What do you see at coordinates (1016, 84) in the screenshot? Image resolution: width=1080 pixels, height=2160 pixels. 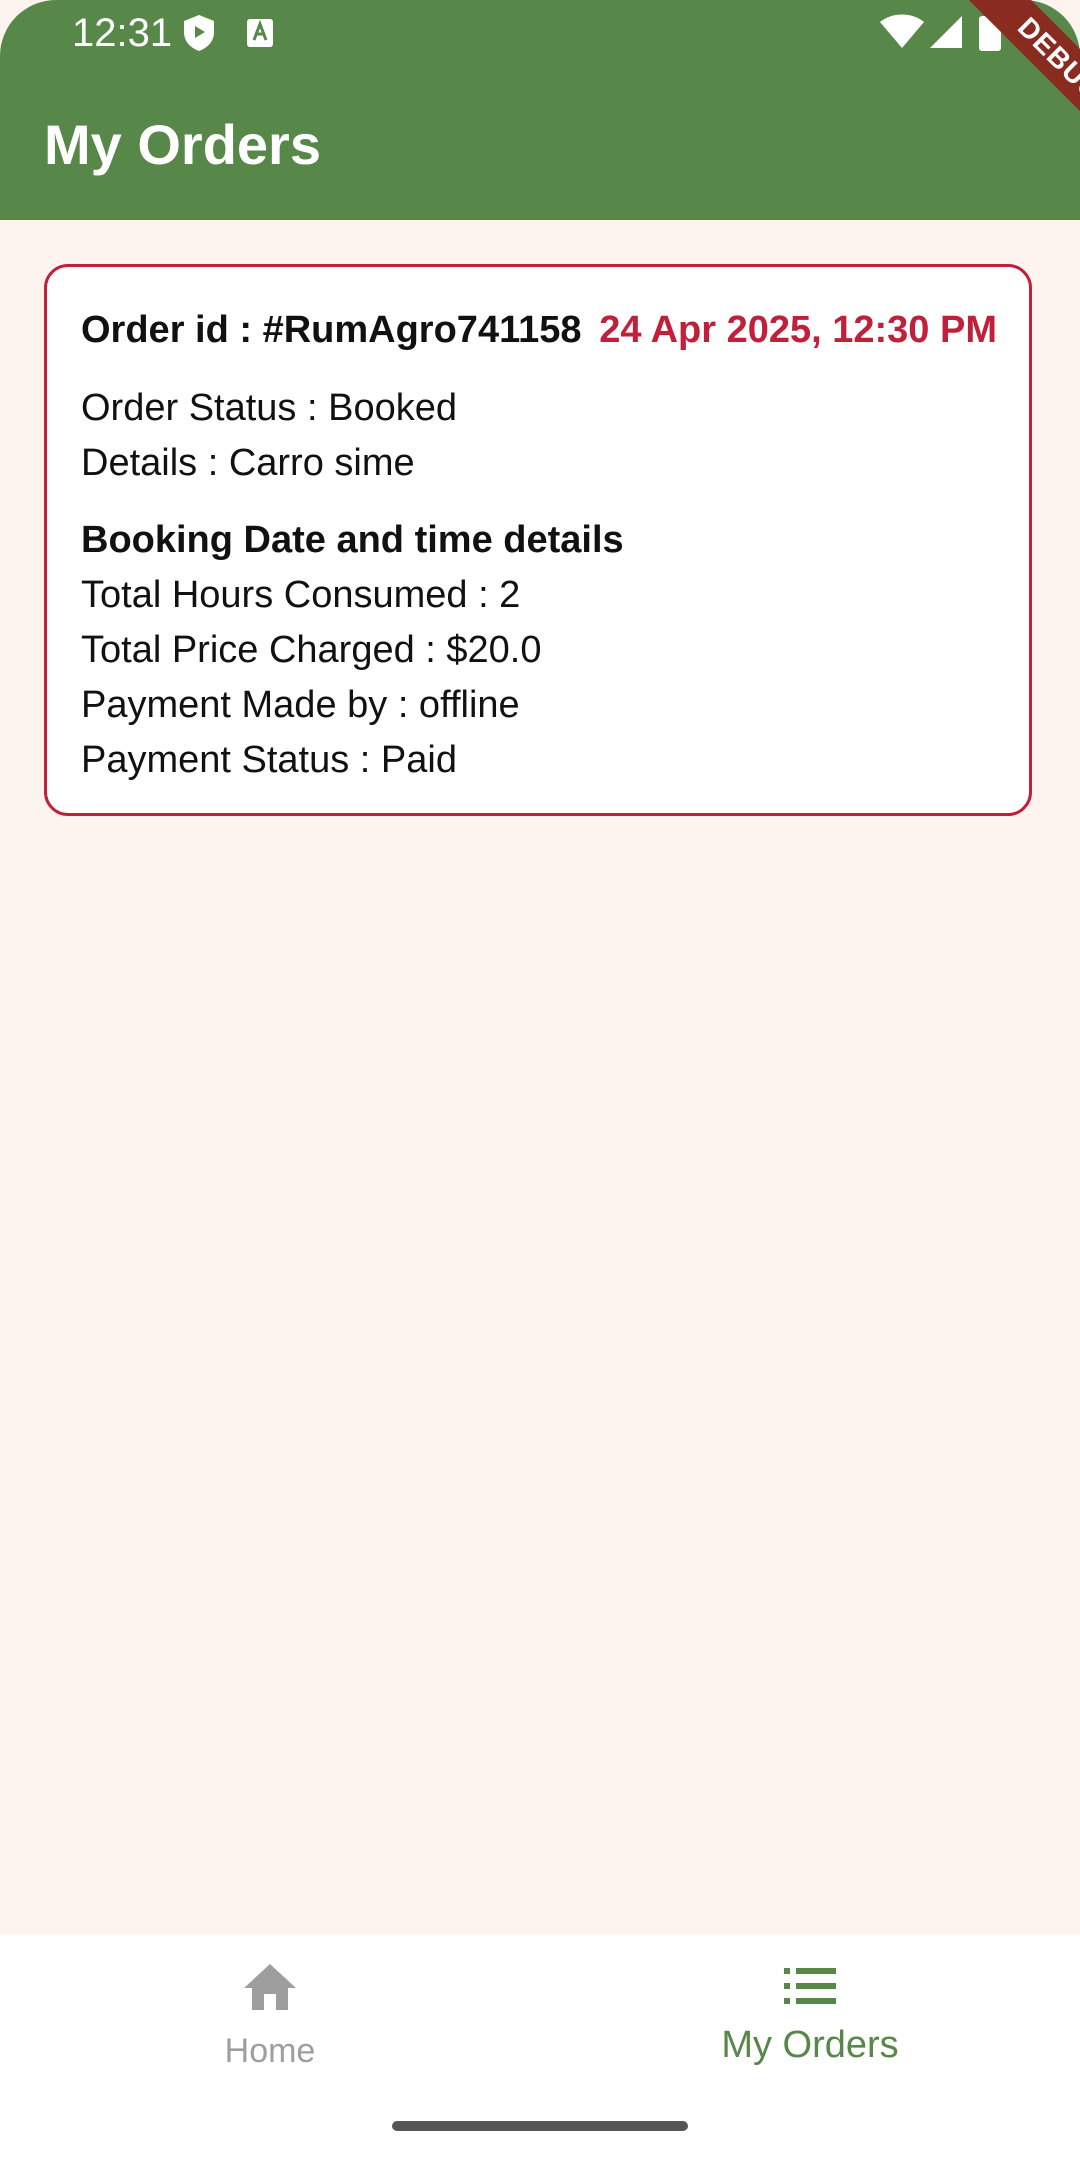 I see `debug-banner-label: DEBUG` at bounding box center [1016, 84].